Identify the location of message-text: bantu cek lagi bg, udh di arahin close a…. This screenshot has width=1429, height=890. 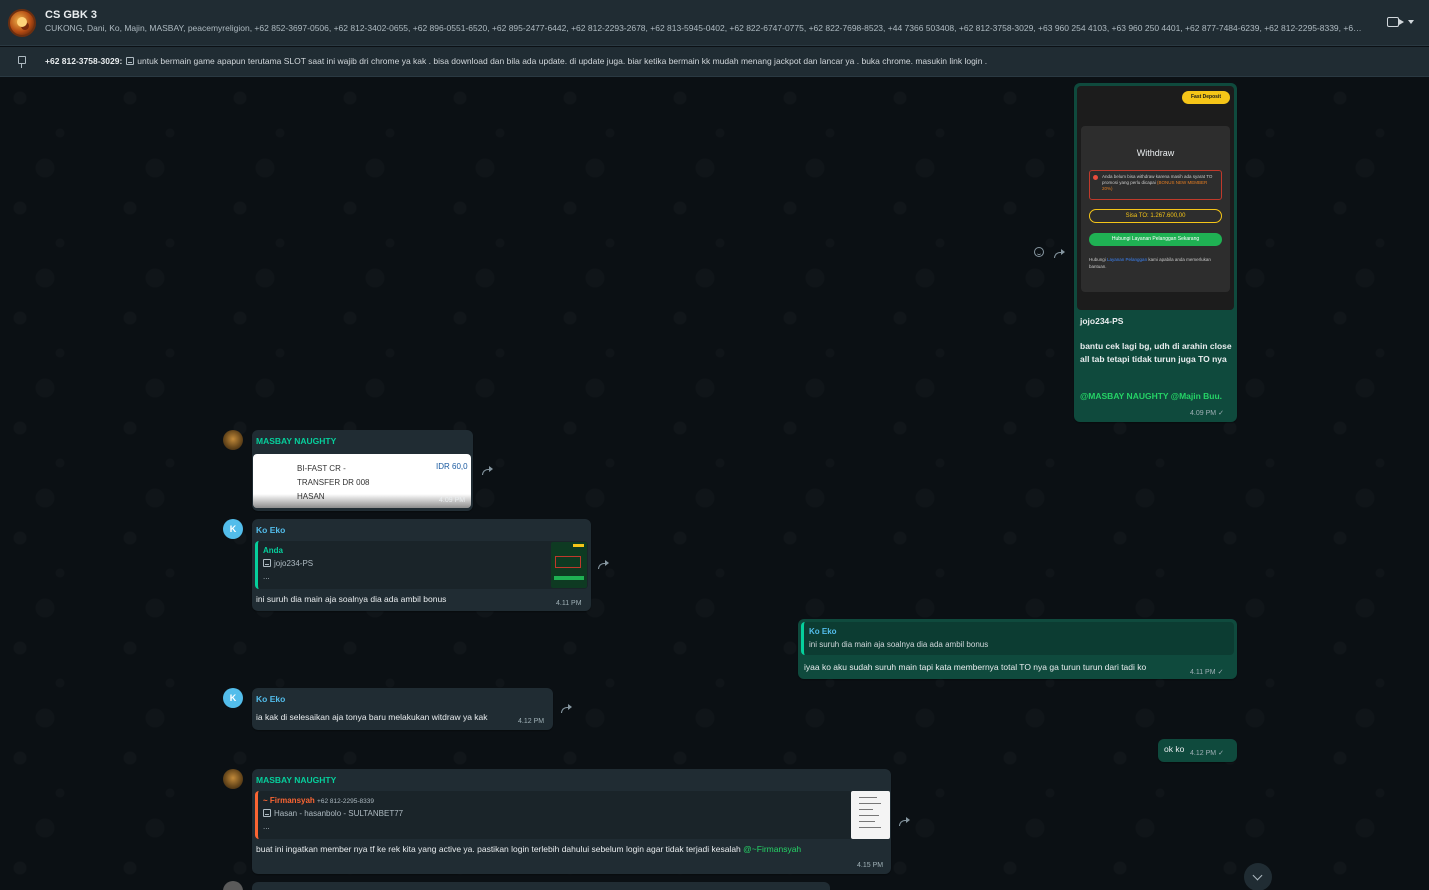
(1156, 352).